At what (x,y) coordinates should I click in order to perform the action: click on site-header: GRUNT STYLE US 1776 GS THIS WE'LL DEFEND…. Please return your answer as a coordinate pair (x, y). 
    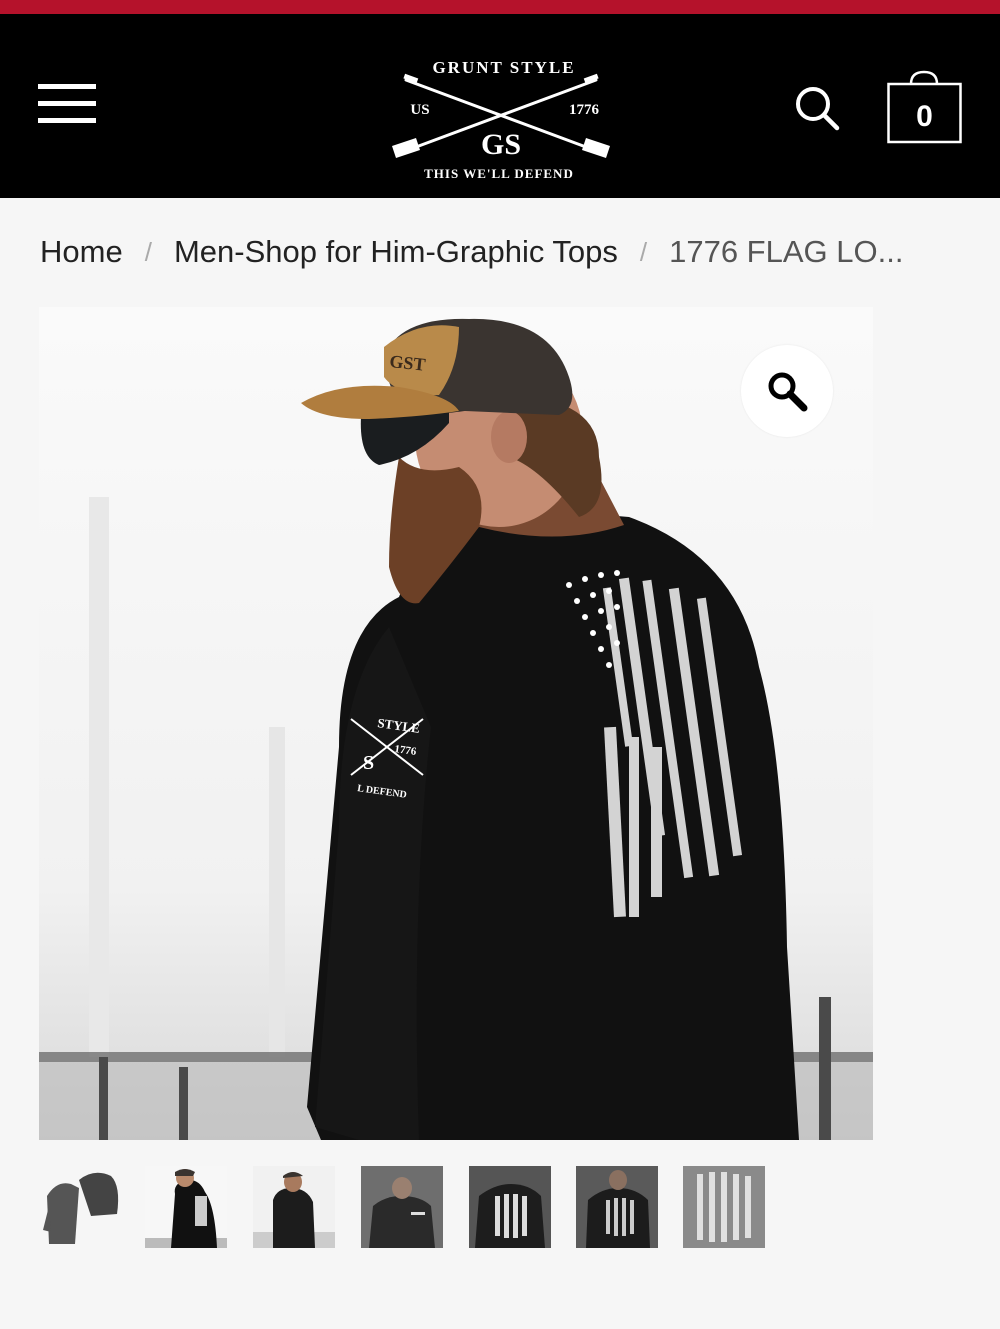
    Looking at the image, I should click on (500, 106).